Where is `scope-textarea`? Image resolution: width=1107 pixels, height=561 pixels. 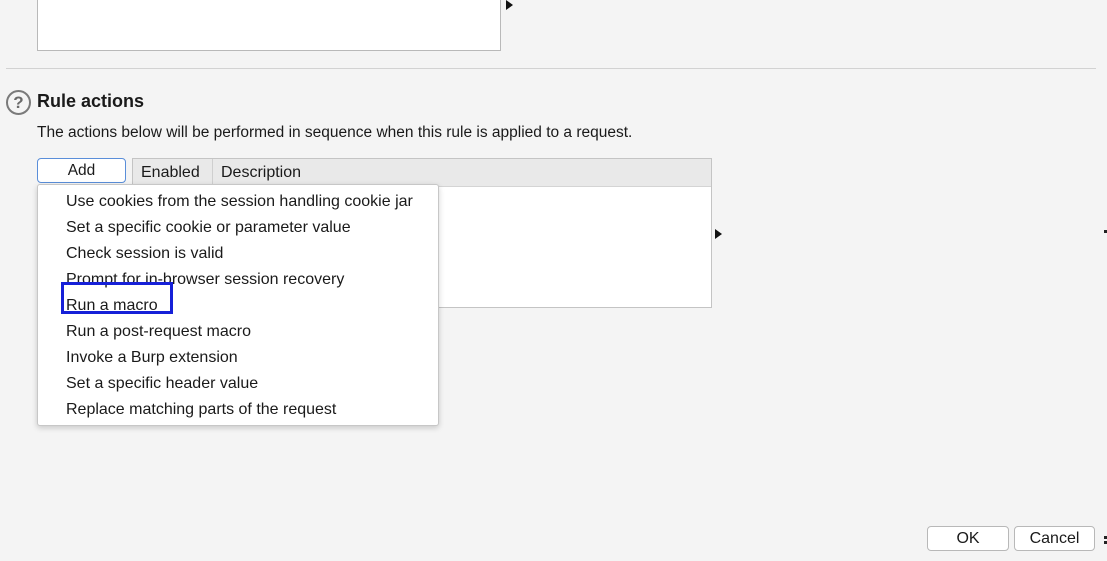
scope-textarea is located at coordinates (269, 25).